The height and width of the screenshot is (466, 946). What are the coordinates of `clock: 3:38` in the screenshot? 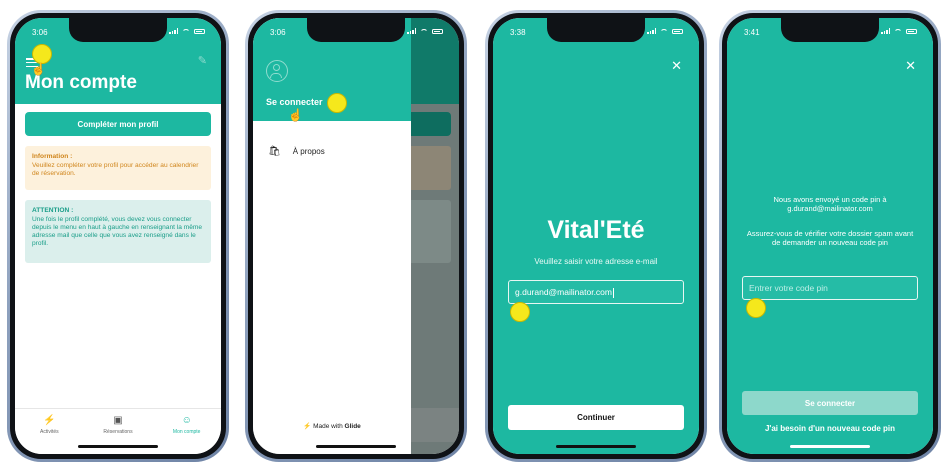 It's located at (518, 32).